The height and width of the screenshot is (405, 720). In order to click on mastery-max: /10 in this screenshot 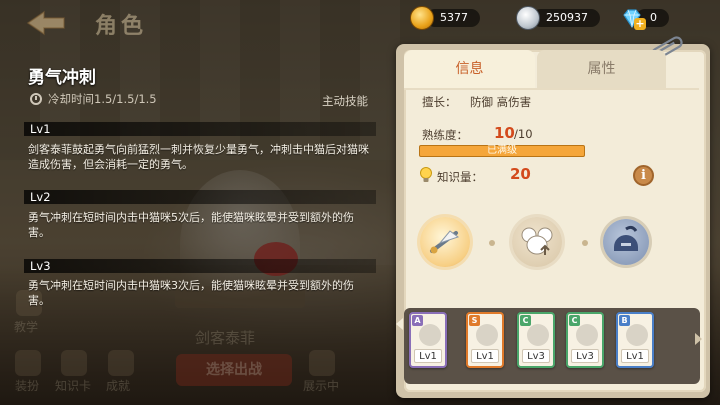, I will do `click(523, 134)`.